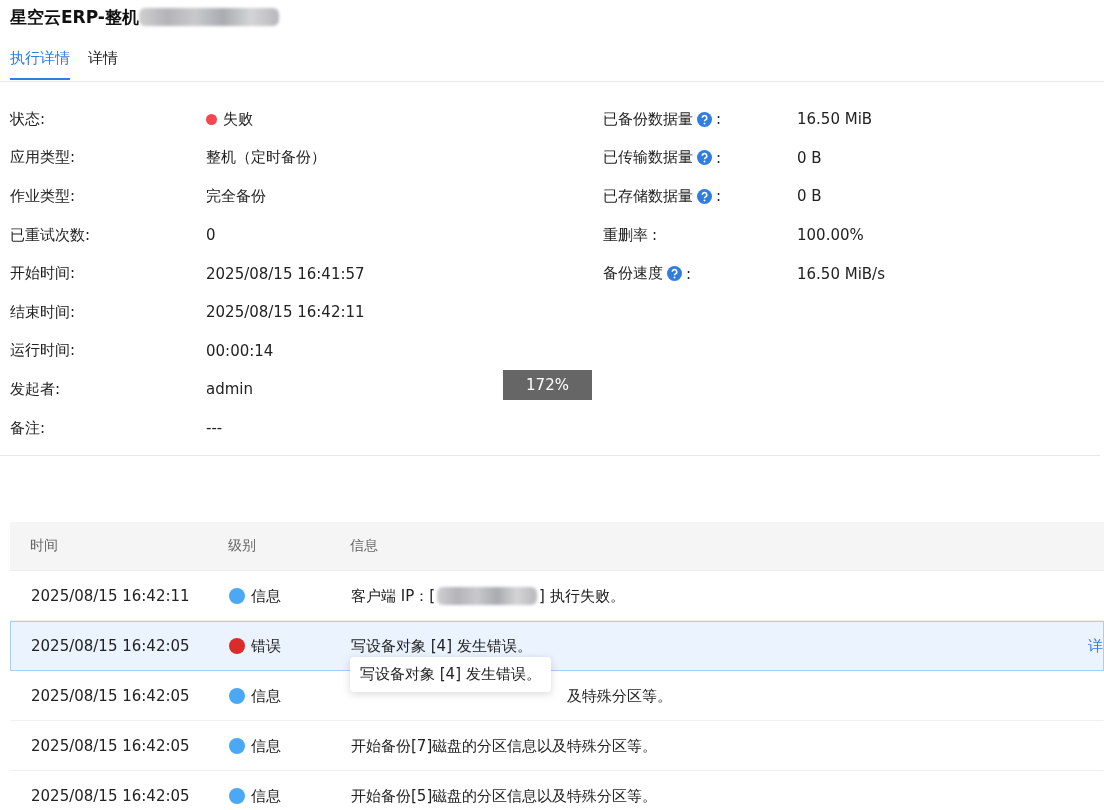 This screenshot has width=1104, height=810. Describe the element at coordinates (44, 546) in the screenshot. I see `column-header: 时间` at that location.